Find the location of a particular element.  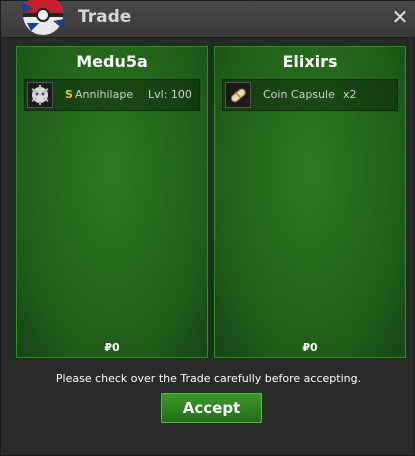

close-icon: ✕ is located at coordinates (400, 17).